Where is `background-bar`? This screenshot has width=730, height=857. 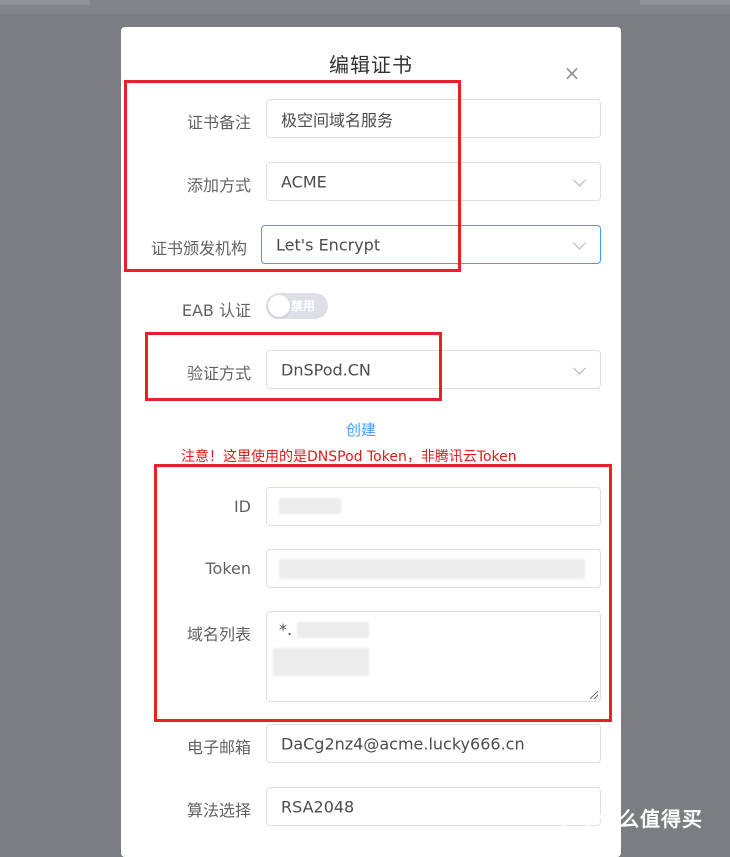 background-bar is located at coordinates (365, 7).